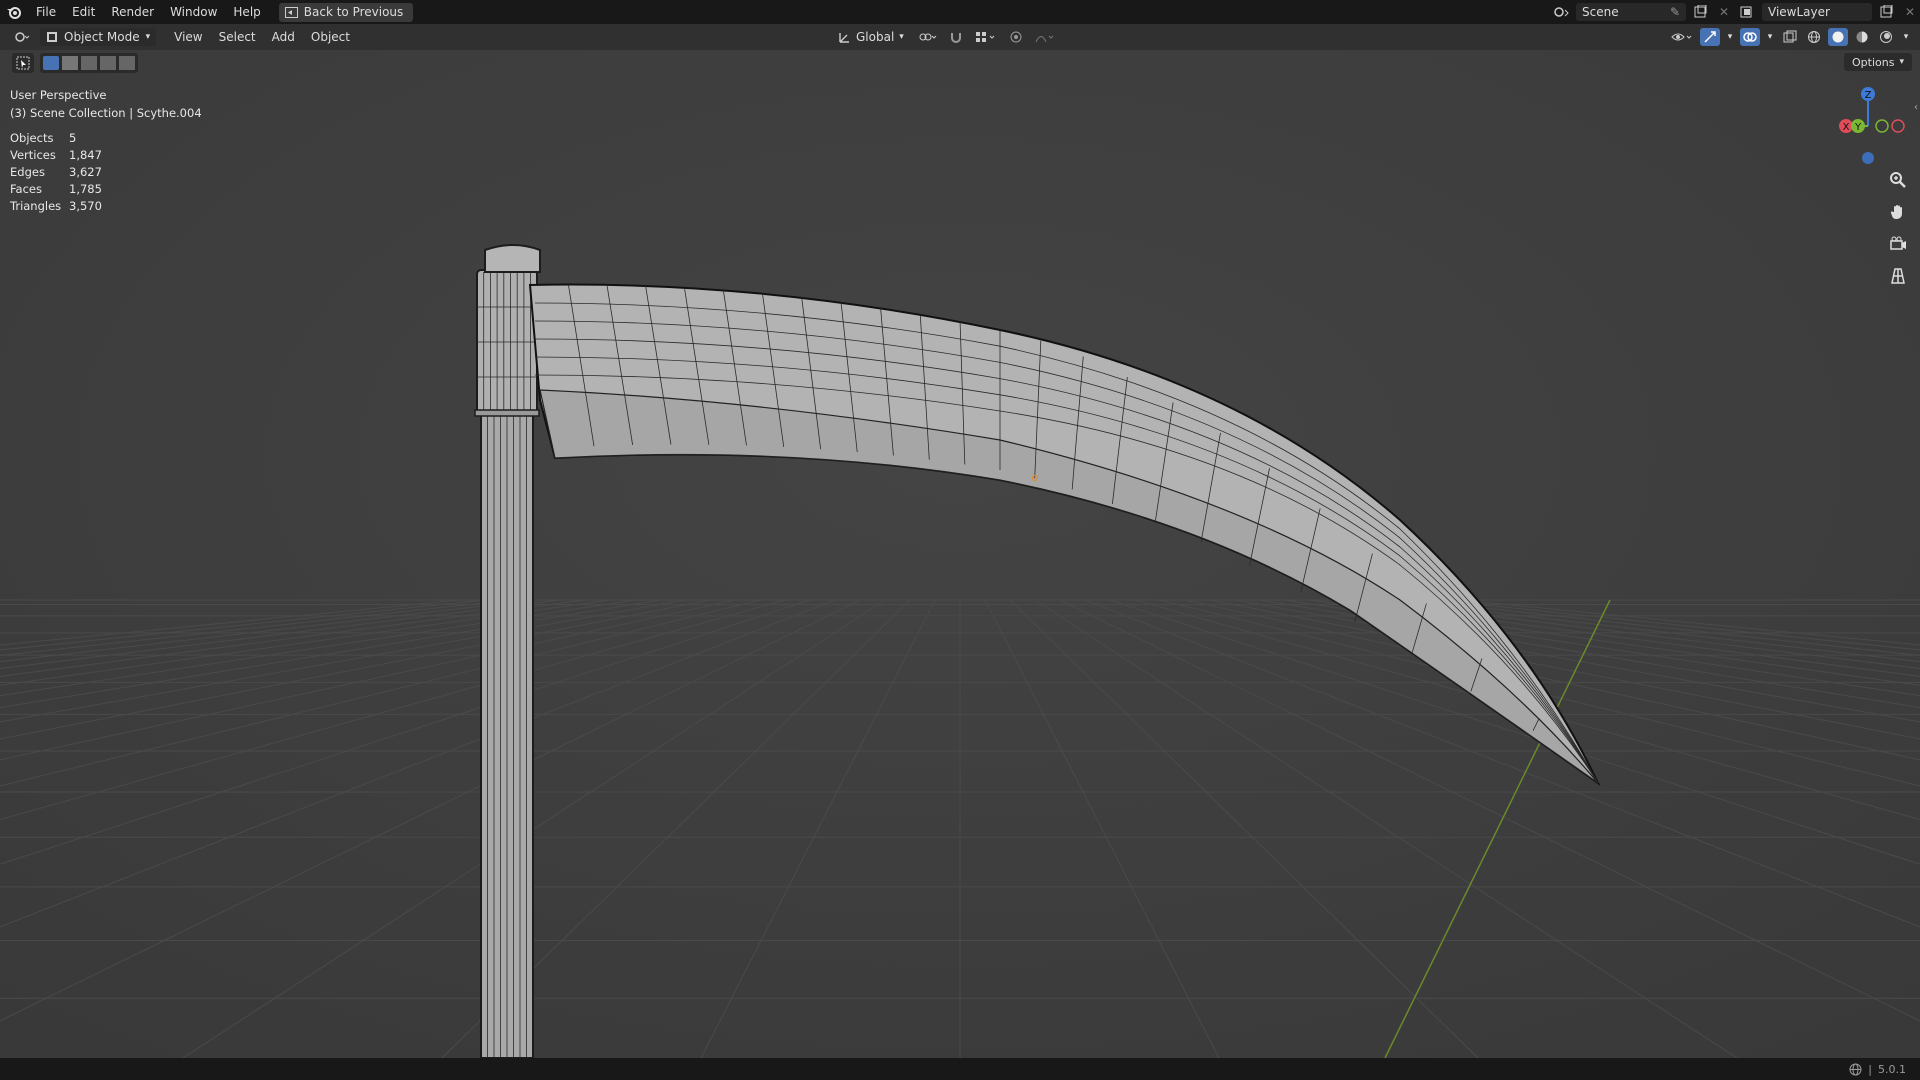 This screenshot has height=1080, width=1920. What do you see at coordinates (36, 206) in the screenshot?
I see `stat-label: Triangles` at bounding box center [36, 206].